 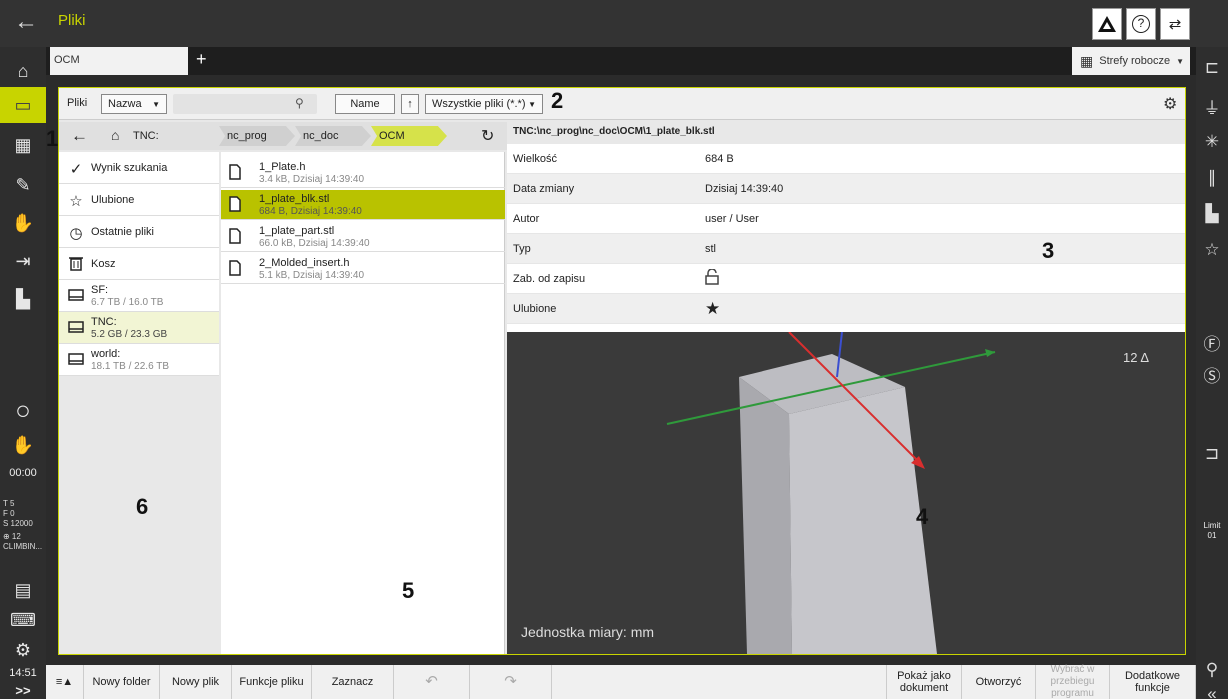 I want to click on star-filled-icon: ★, so click(x=712, y=309).